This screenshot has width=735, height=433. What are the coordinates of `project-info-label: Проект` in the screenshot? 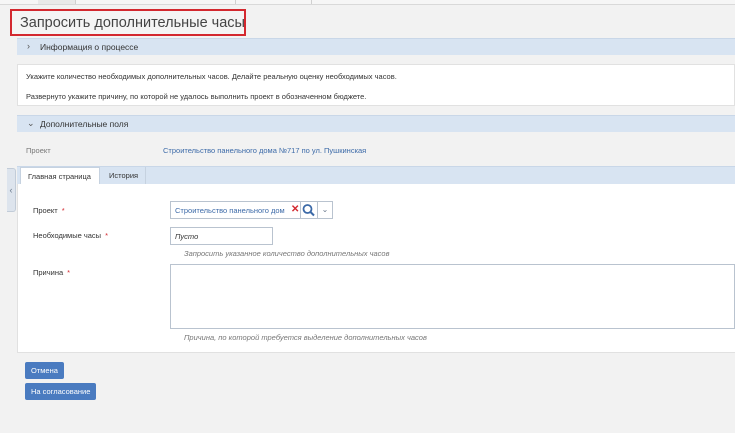 It's located at (38, 150).